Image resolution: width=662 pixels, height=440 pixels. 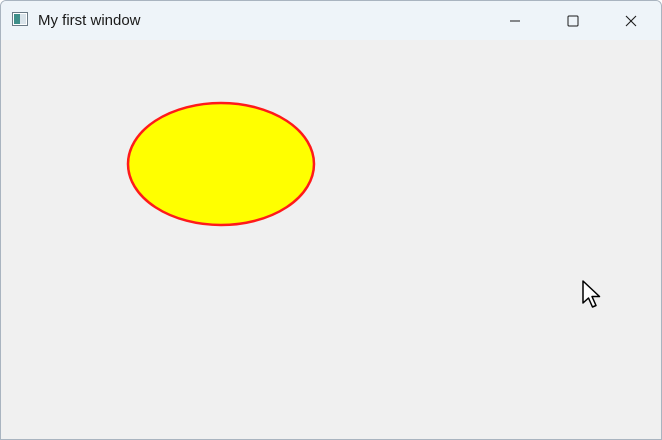 I want to click on maximize-icon, so click(x=573, y=20).